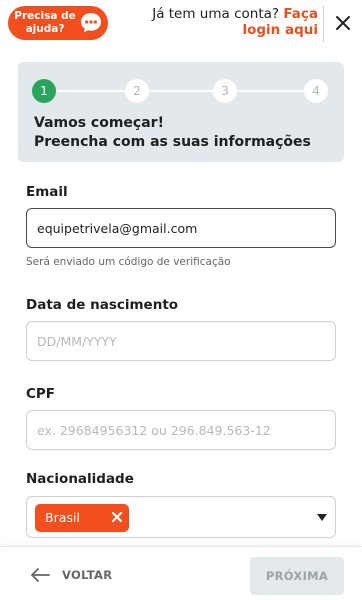 The width and height of the screenshot is (362, 600). What do you see at coordinates (181, 341) in the screenshot?
I see `birthdate-field` at bounding box center [181, 341].